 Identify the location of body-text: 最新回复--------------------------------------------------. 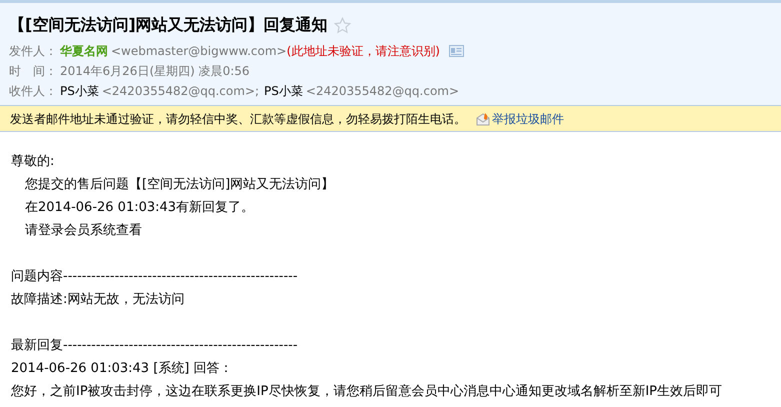
(155, 346).